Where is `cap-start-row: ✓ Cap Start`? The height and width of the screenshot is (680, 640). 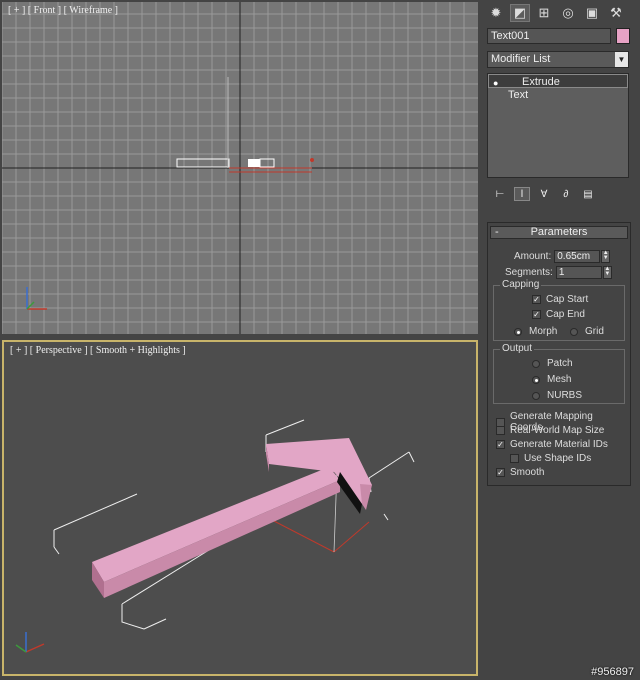 cap-start-row: ✓ Cap Start is located at coordinates (560, 299).